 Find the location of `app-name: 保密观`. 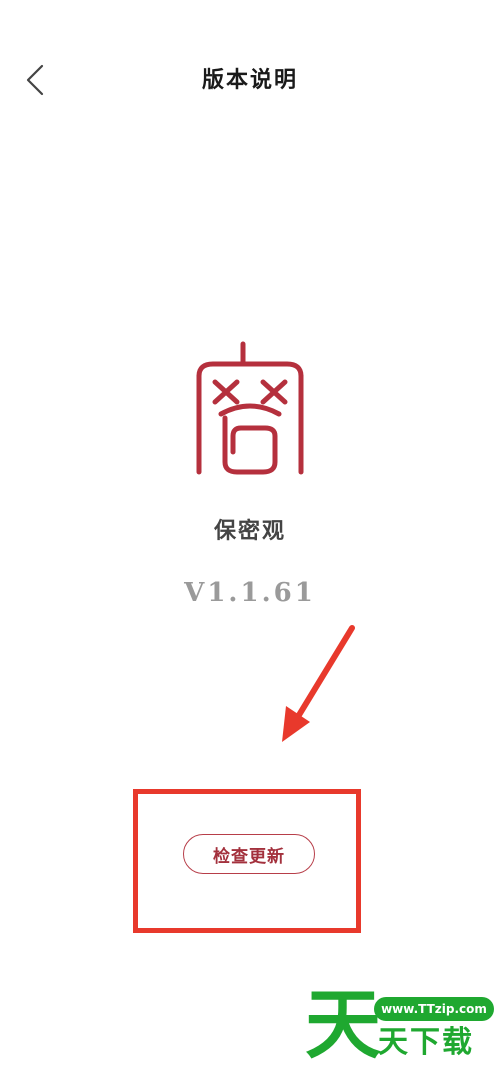

app-name: 保密观 is located at coordinates (249, 531).